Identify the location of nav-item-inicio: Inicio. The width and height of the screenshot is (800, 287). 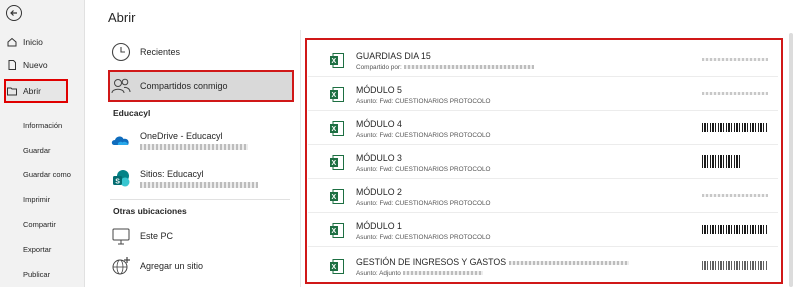
(24, 42).